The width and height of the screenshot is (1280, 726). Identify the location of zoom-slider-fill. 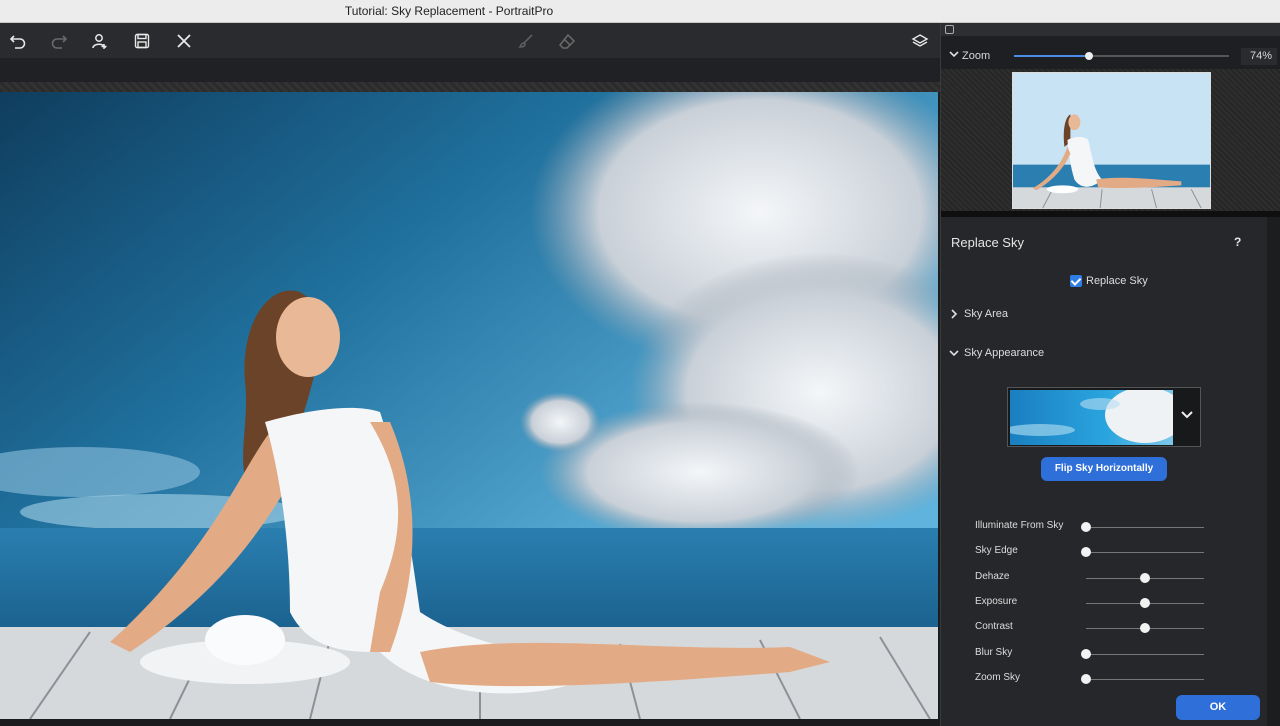
(1052, 56).